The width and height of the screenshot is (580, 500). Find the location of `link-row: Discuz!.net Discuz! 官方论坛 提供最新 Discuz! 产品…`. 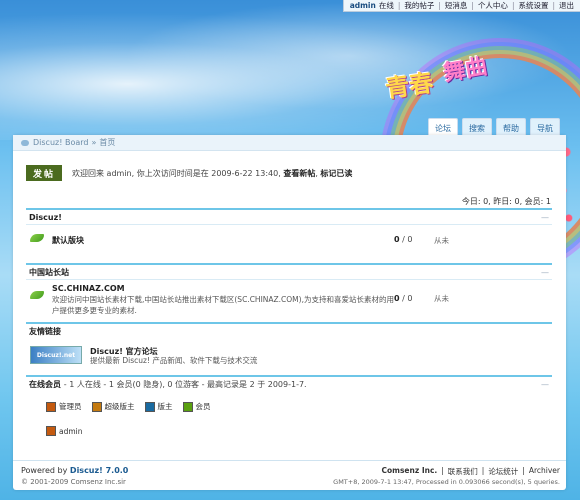

link-row: Discuz!.net Discuz! 官方论坛 提供最新 Discuz! 产品… is located at coordinates (289, 355).